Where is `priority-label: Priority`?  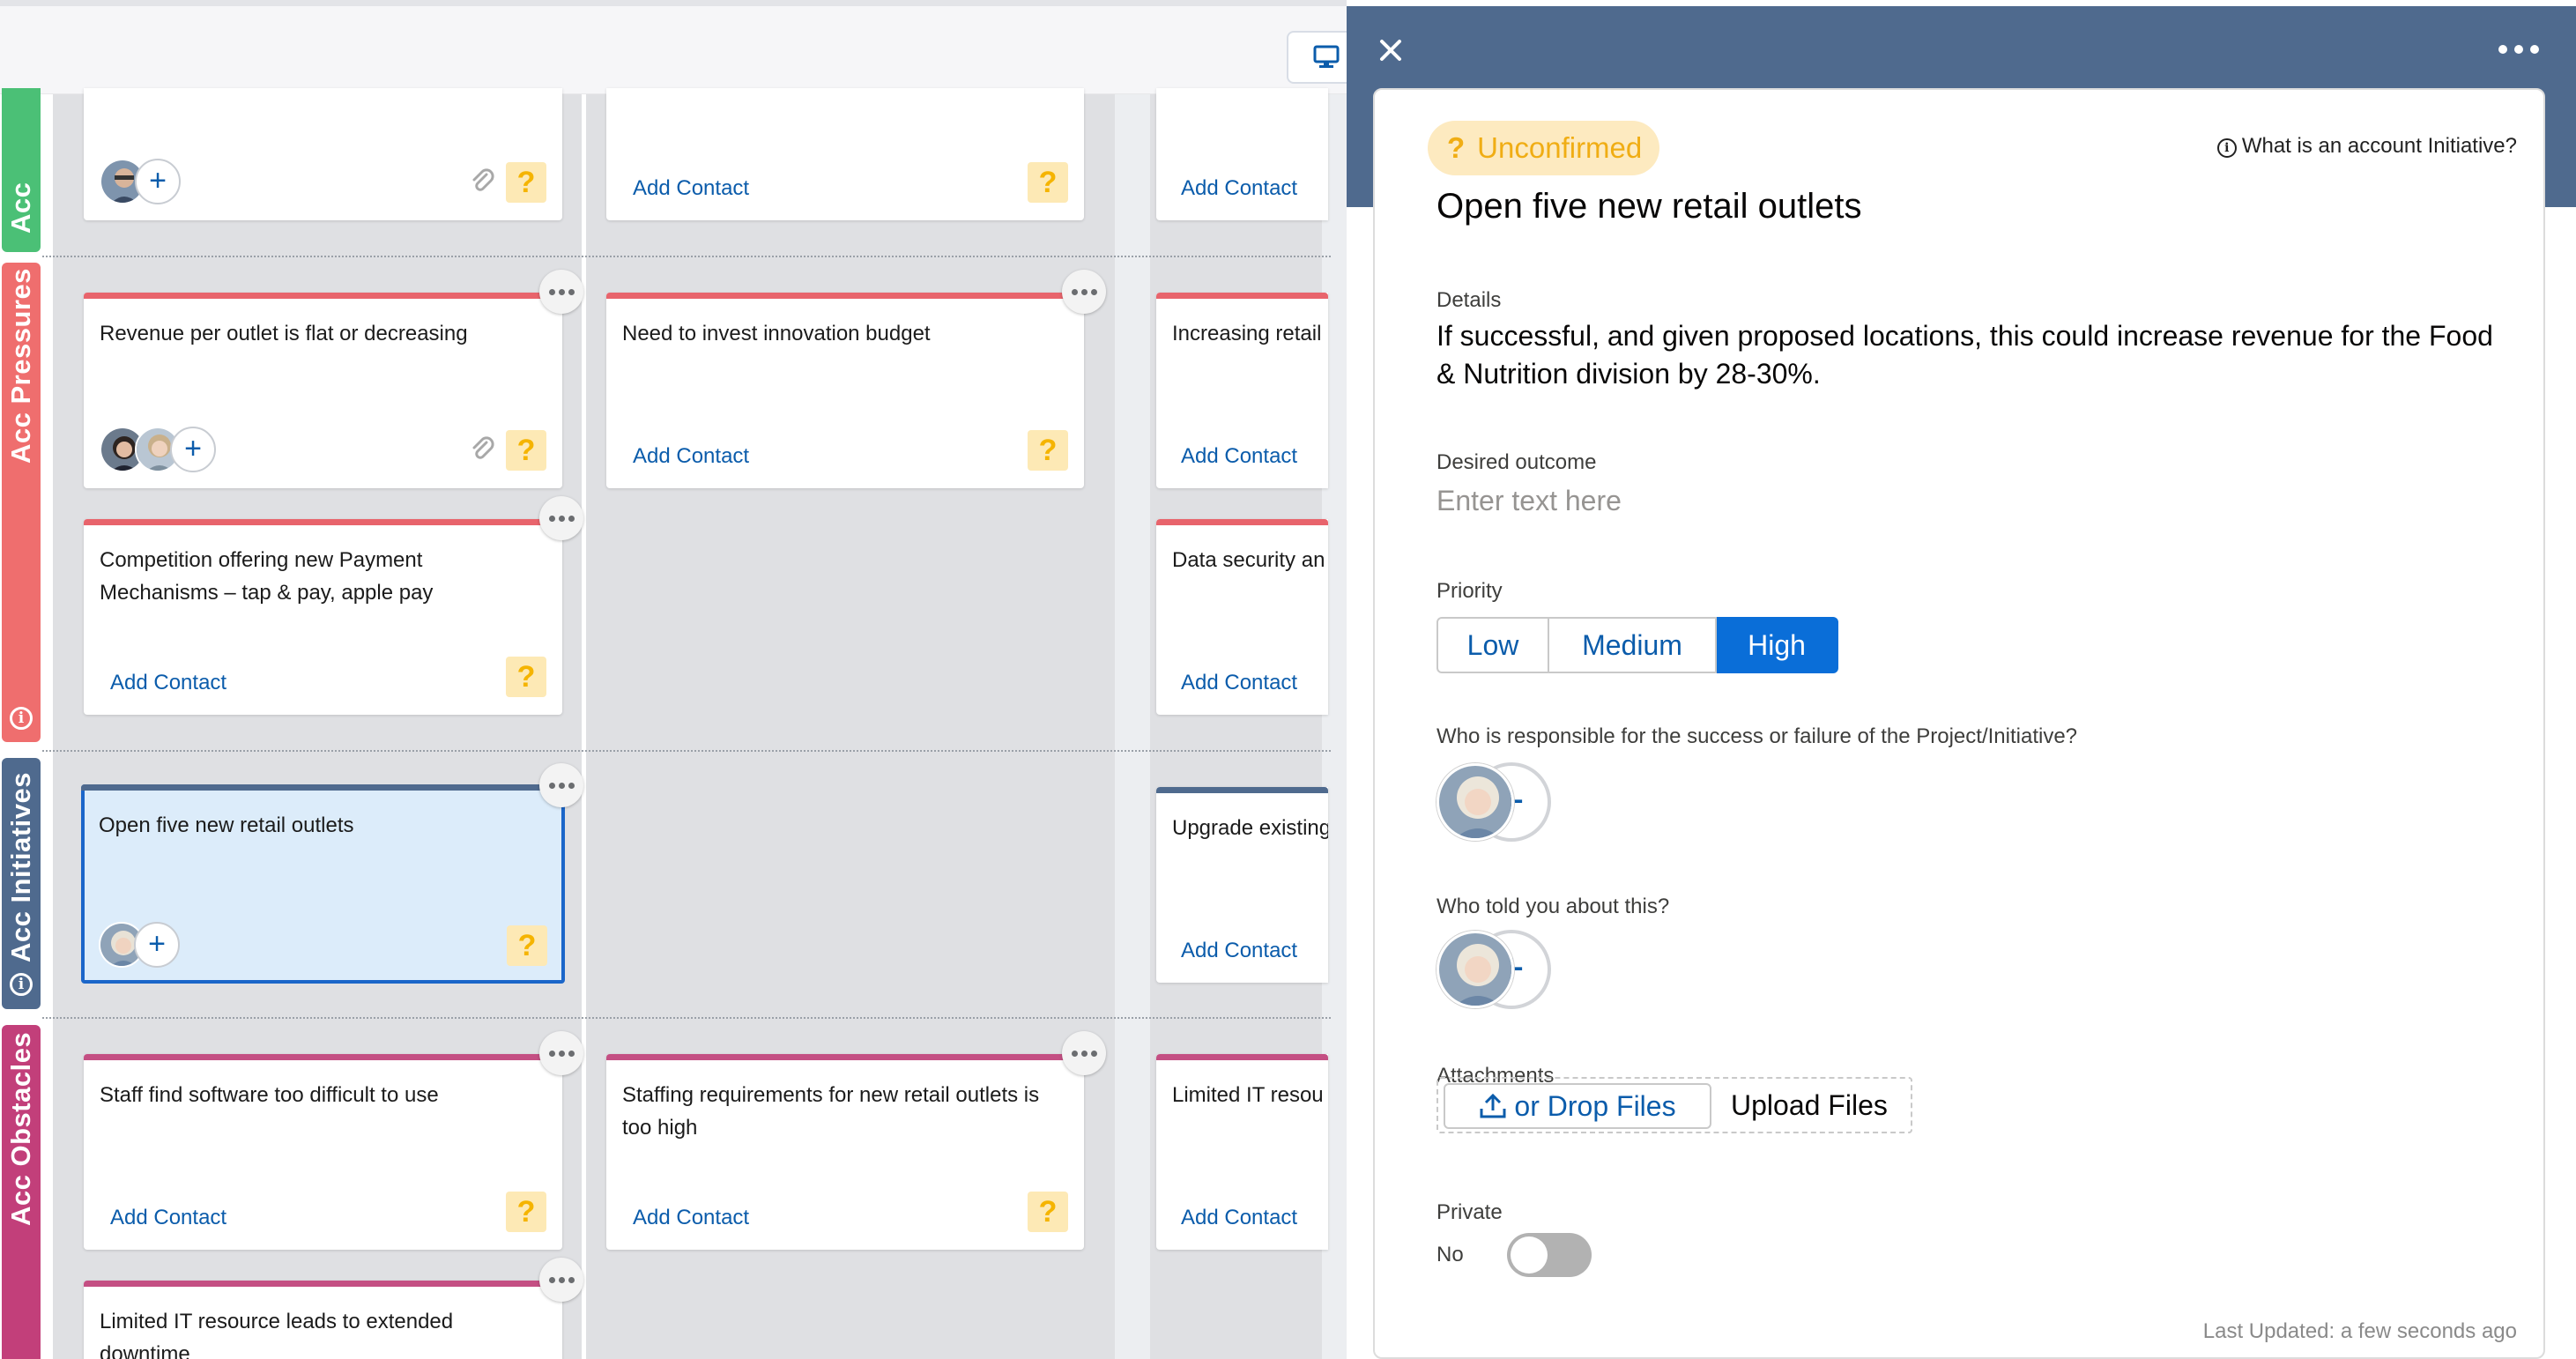 priority-label: Priority is located at coordinates (1469, 591).